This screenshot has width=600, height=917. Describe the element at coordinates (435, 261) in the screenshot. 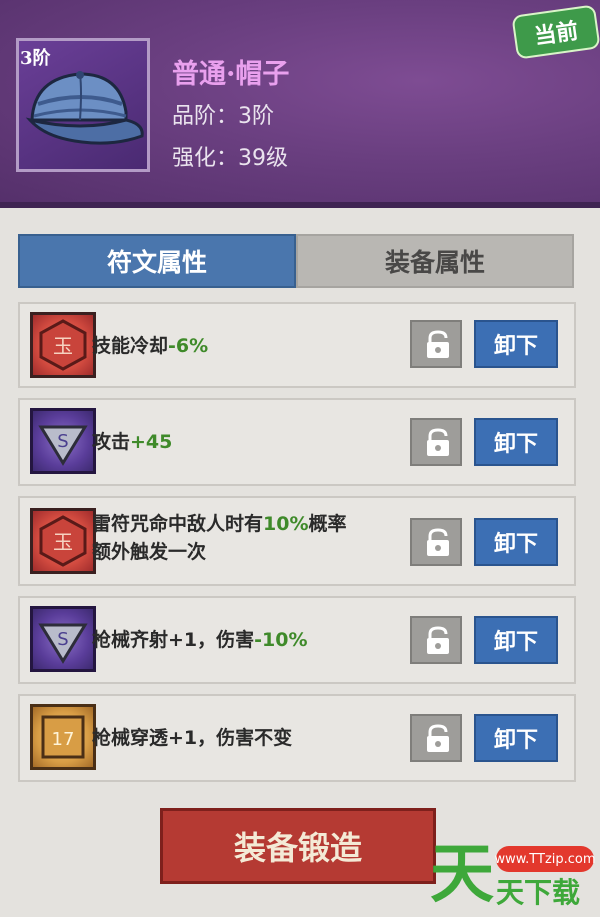

I see `tab-equipment-attributes: 装备属性` at that location.